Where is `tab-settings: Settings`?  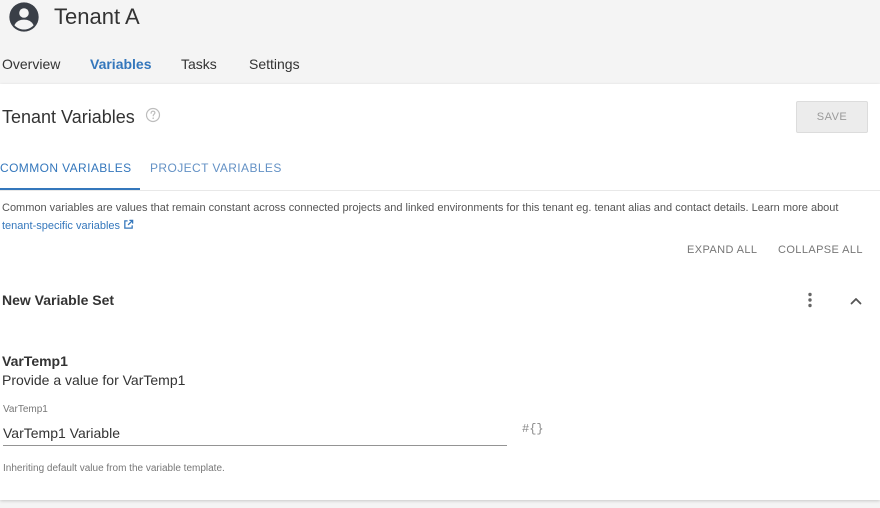 tab-settings: Settings is located at coordinates (274, 64).